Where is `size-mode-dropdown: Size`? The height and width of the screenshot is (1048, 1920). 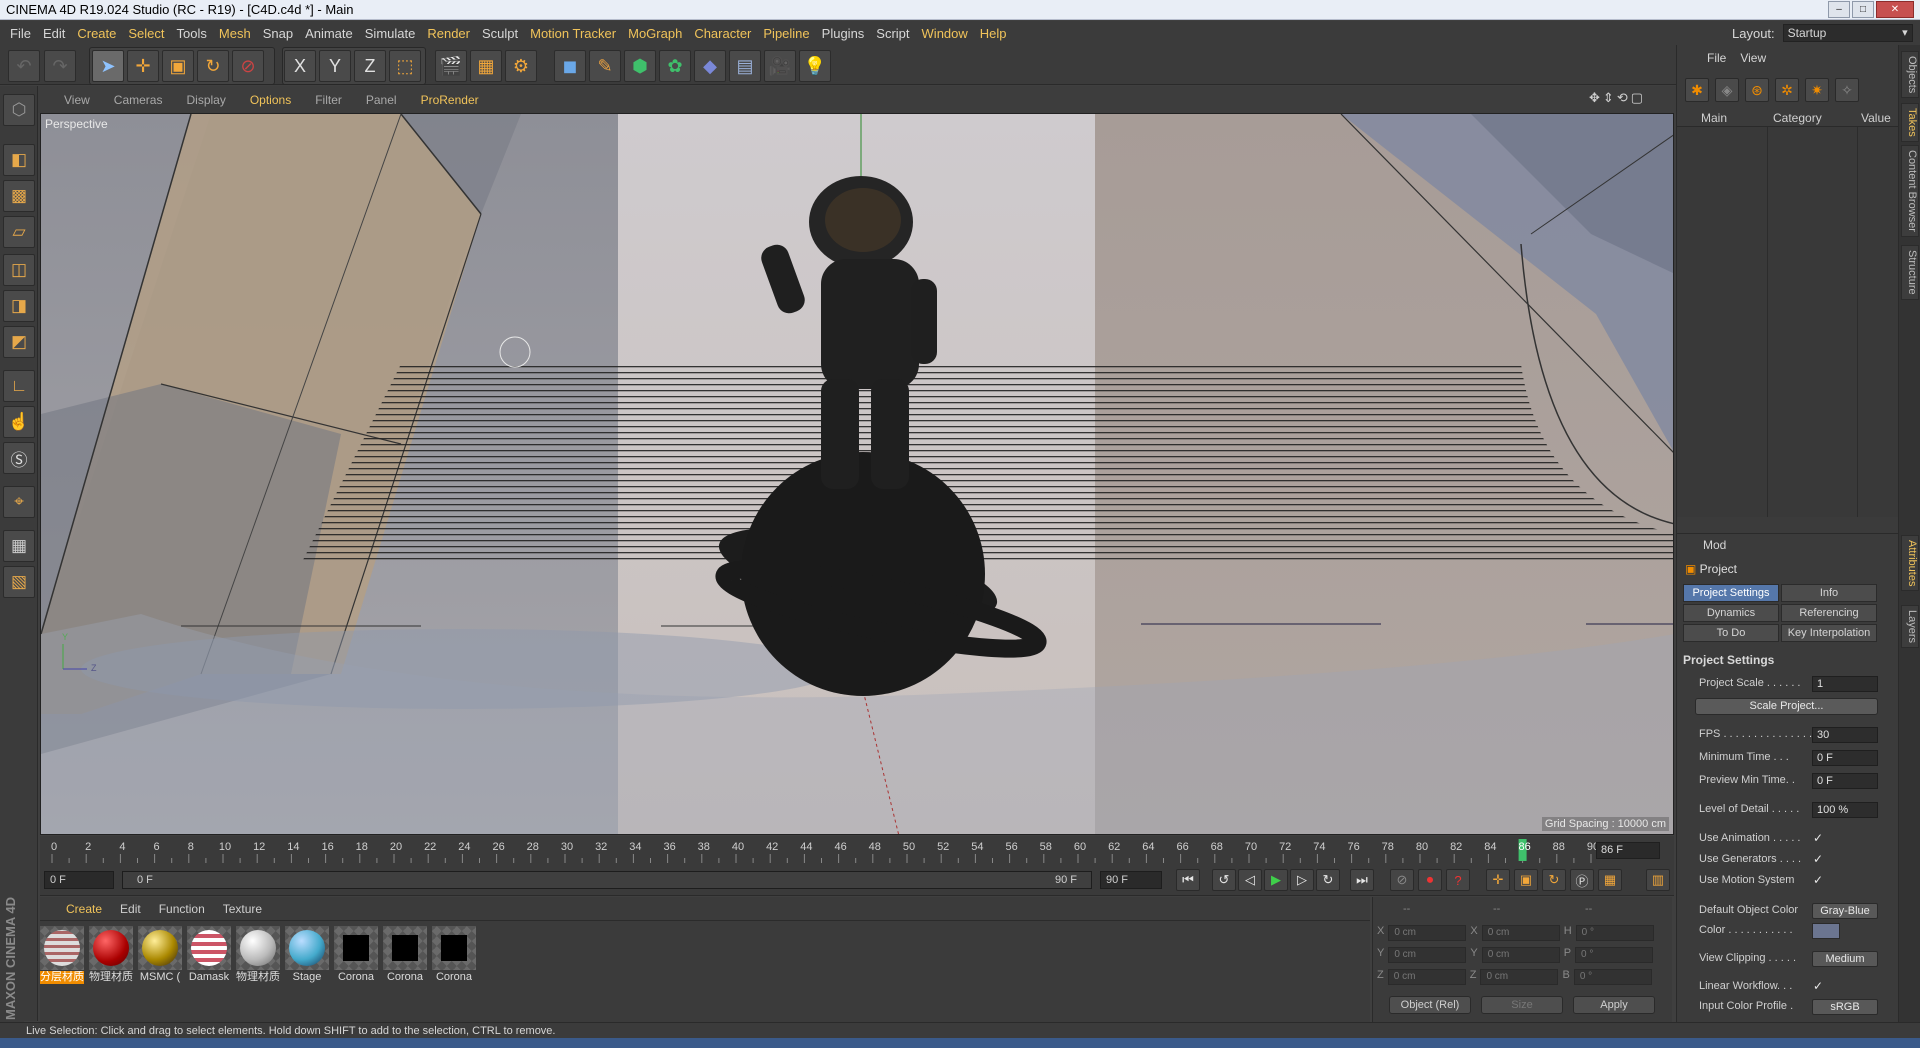 size-mode-dropdown: Size is located at coordinates (1522, 1005).